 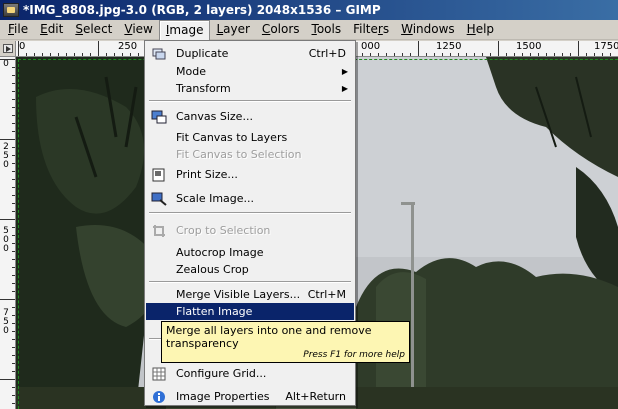 I want to click on menu-item-zealous-crop: Zealous Crop, so click(x=250, y=269).